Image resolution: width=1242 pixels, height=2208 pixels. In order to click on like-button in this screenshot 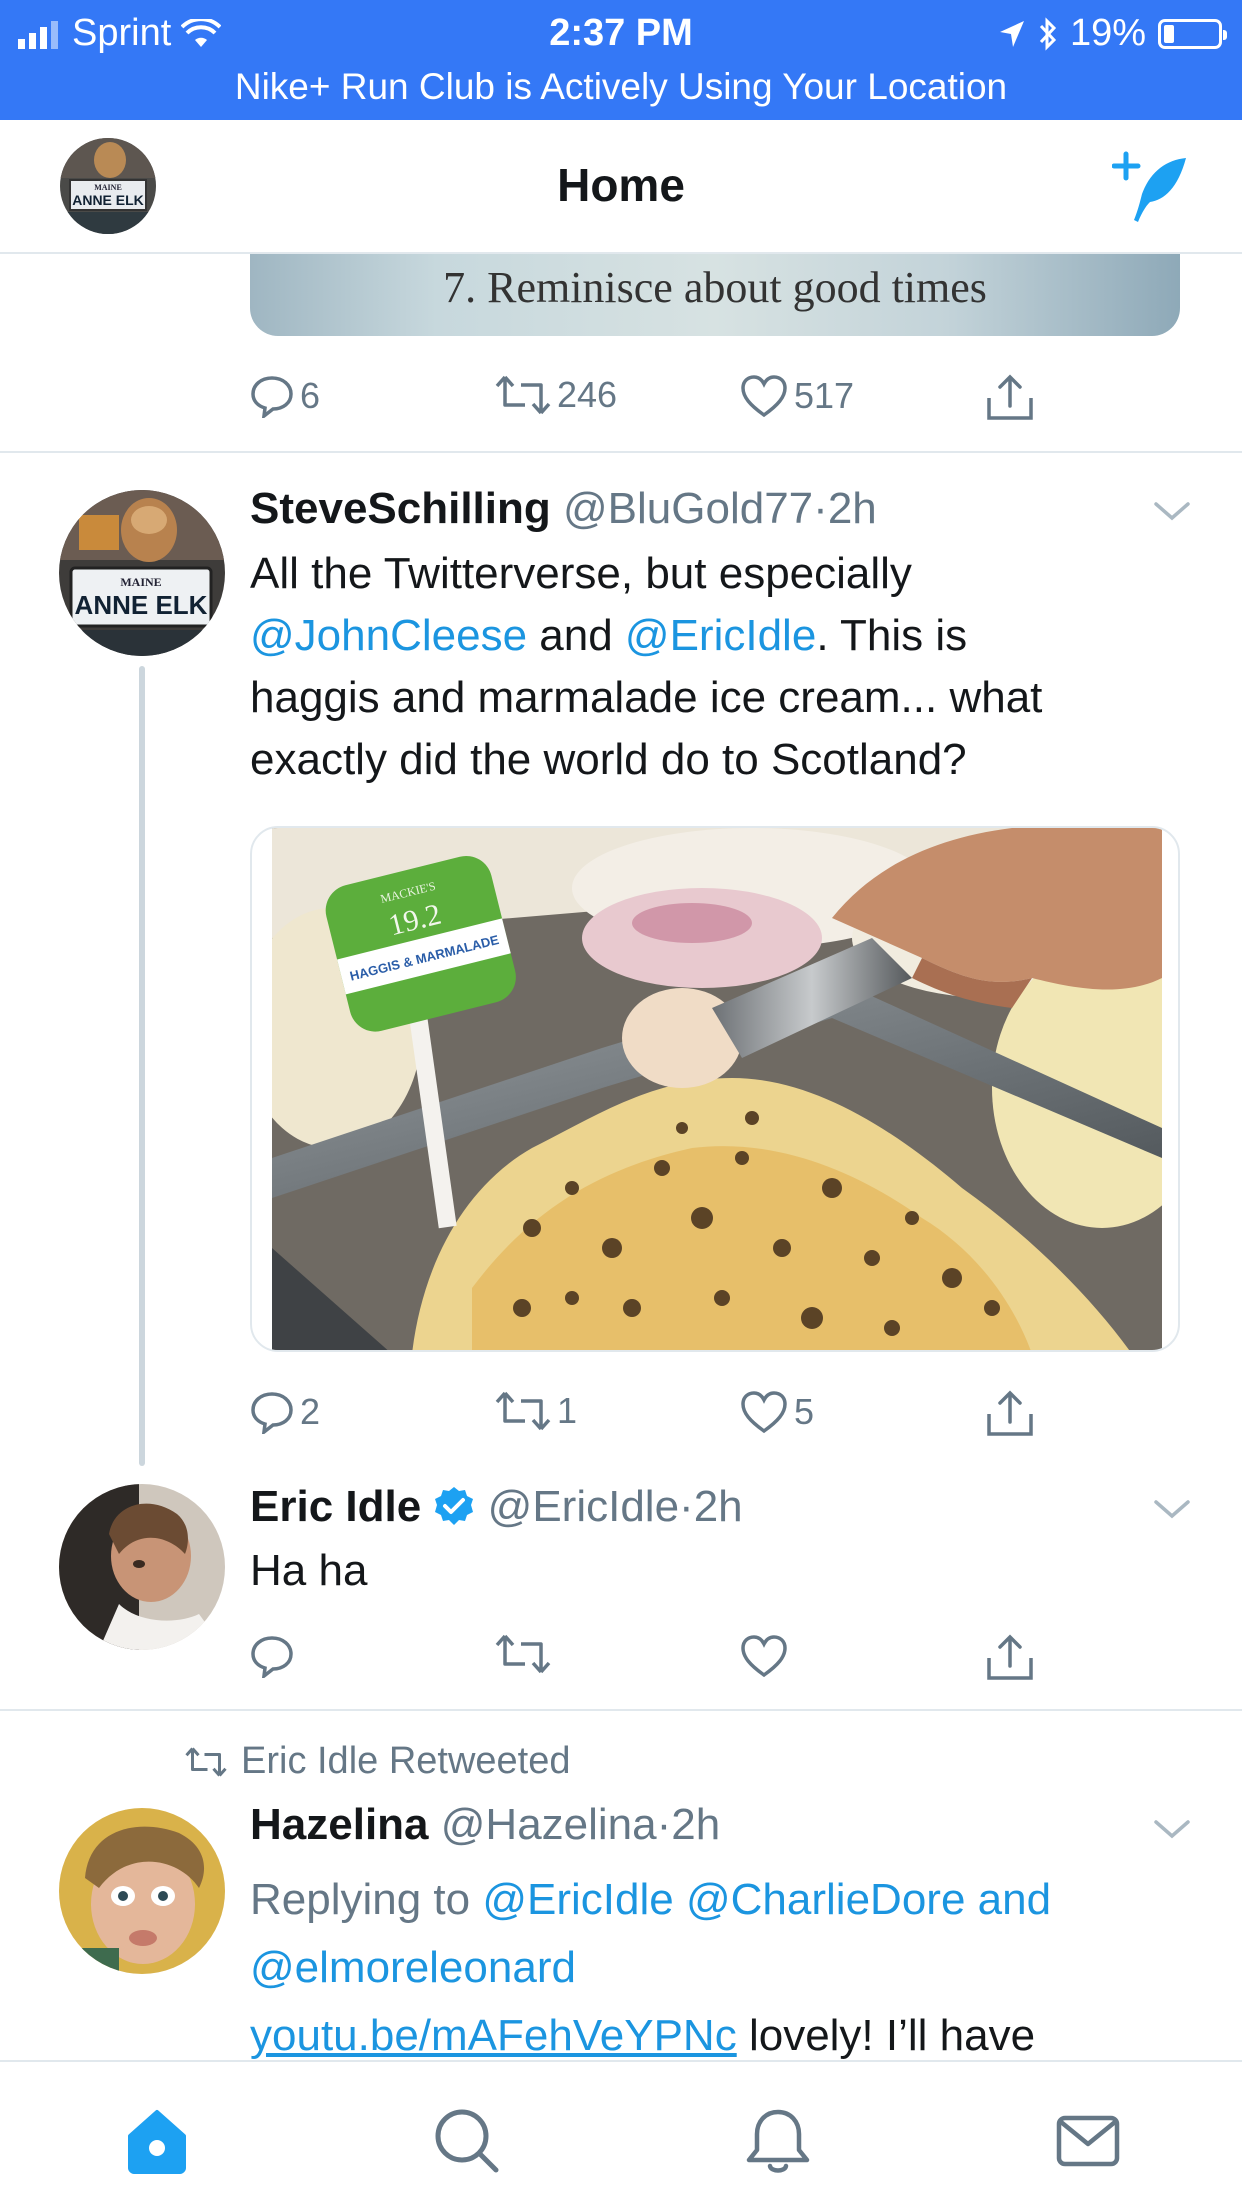, I will do `click(764, 1656)`.